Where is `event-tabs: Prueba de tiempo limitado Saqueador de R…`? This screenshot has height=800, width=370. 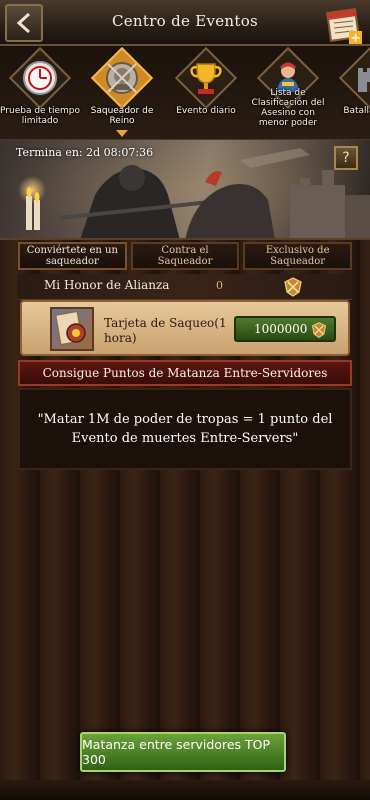
event-tabs: Prueba de tiempo limitado Saqueador de R… is located at coordinates (185, 93).